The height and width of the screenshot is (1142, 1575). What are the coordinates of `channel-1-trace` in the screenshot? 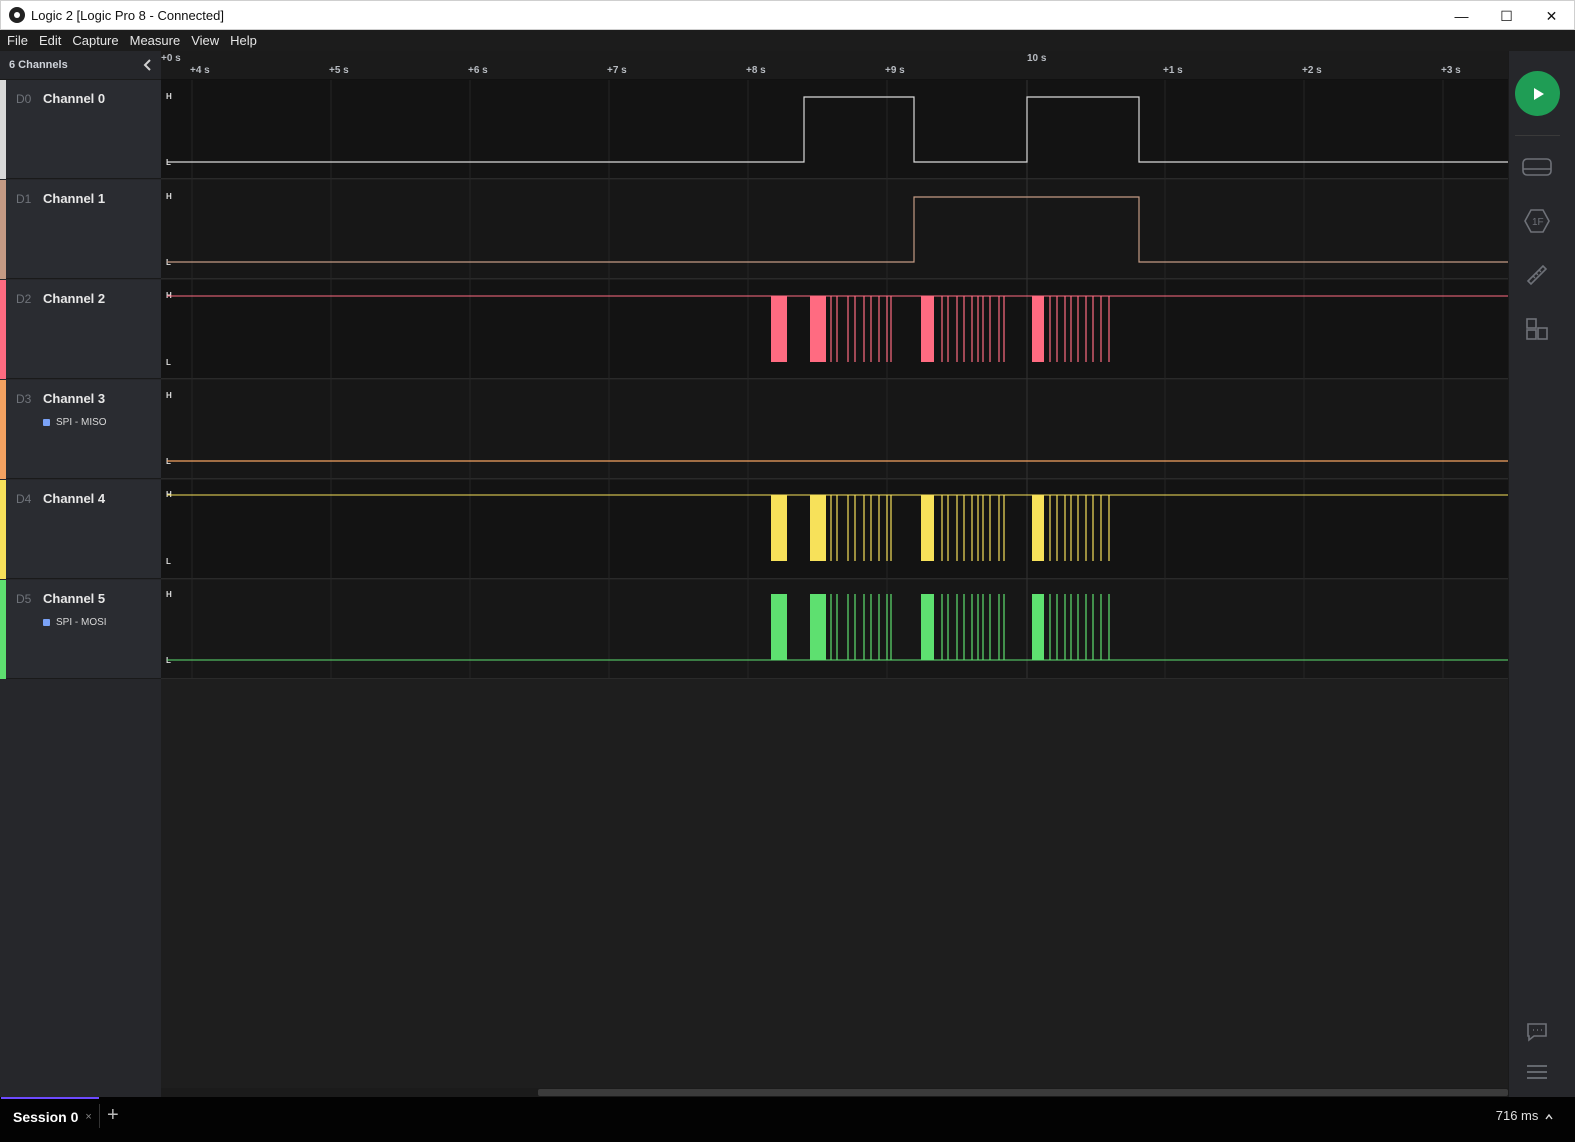 It's located at (837, 229).